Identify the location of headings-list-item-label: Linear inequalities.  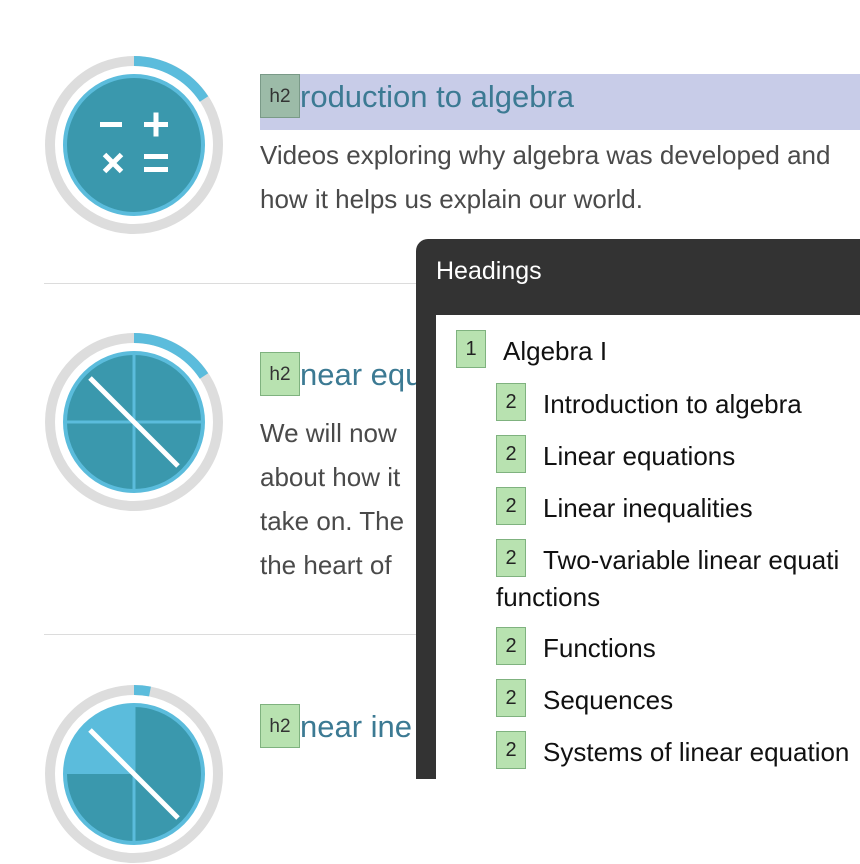
(648, 508).